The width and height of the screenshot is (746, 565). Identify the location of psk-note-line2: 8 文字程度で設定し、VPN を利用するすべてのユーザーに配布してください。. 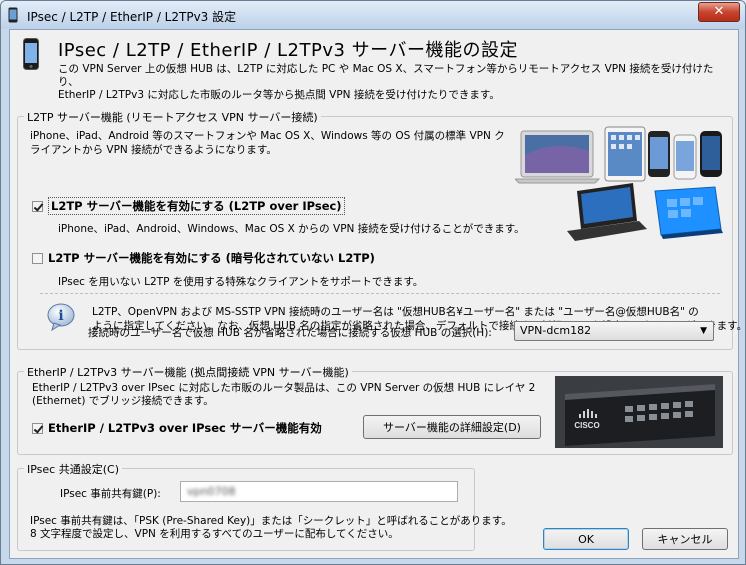
(214, 534).